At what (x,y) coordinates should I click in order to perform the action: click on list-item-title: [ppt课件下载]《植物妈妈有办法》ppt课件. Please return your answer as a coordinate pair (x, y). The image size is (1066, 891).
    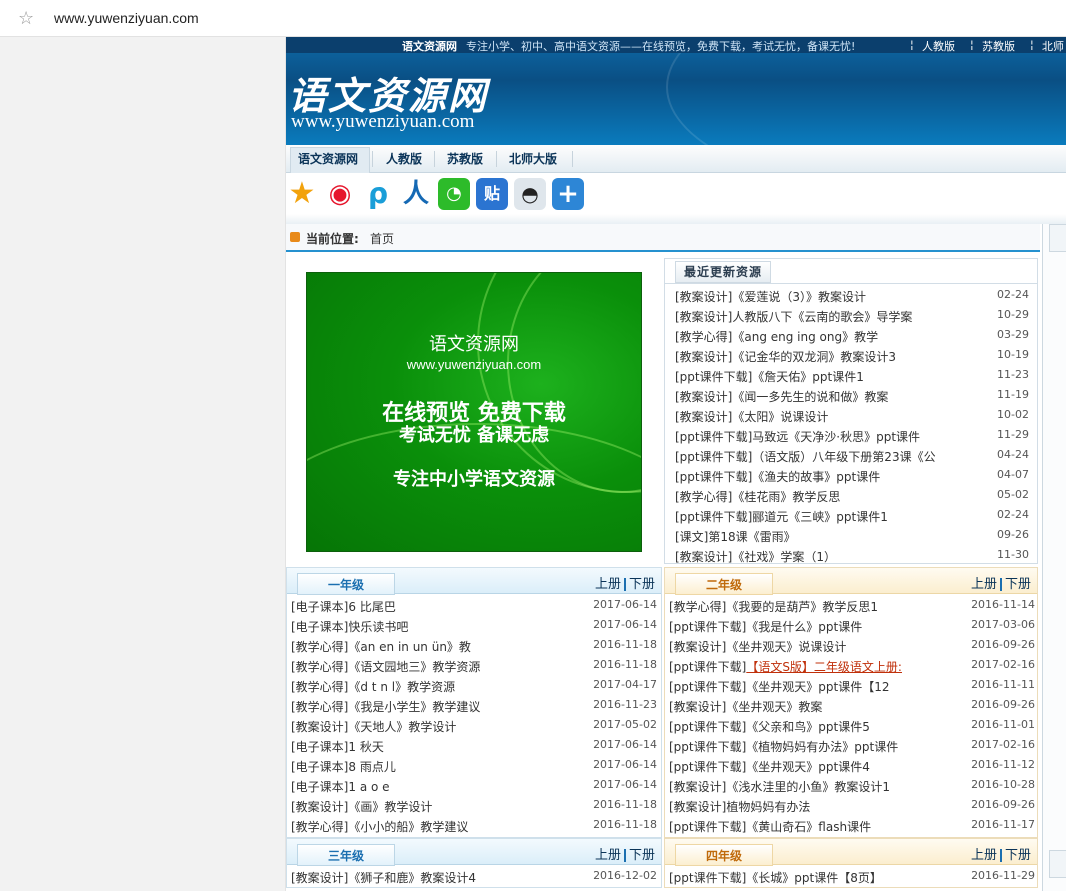
    Looking at the image, I should click on (819, 746).